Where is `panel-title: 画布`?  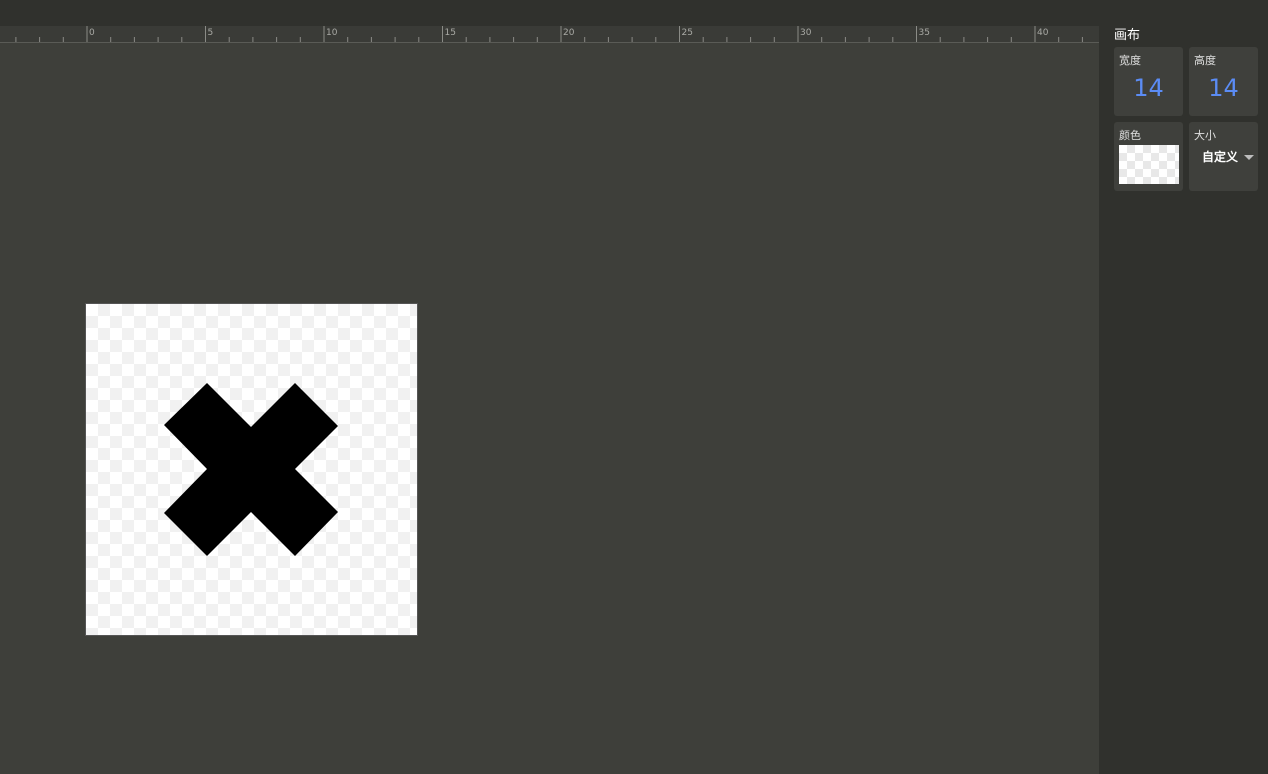
panel-title: 画布 is located at coordinates (1127, 35).